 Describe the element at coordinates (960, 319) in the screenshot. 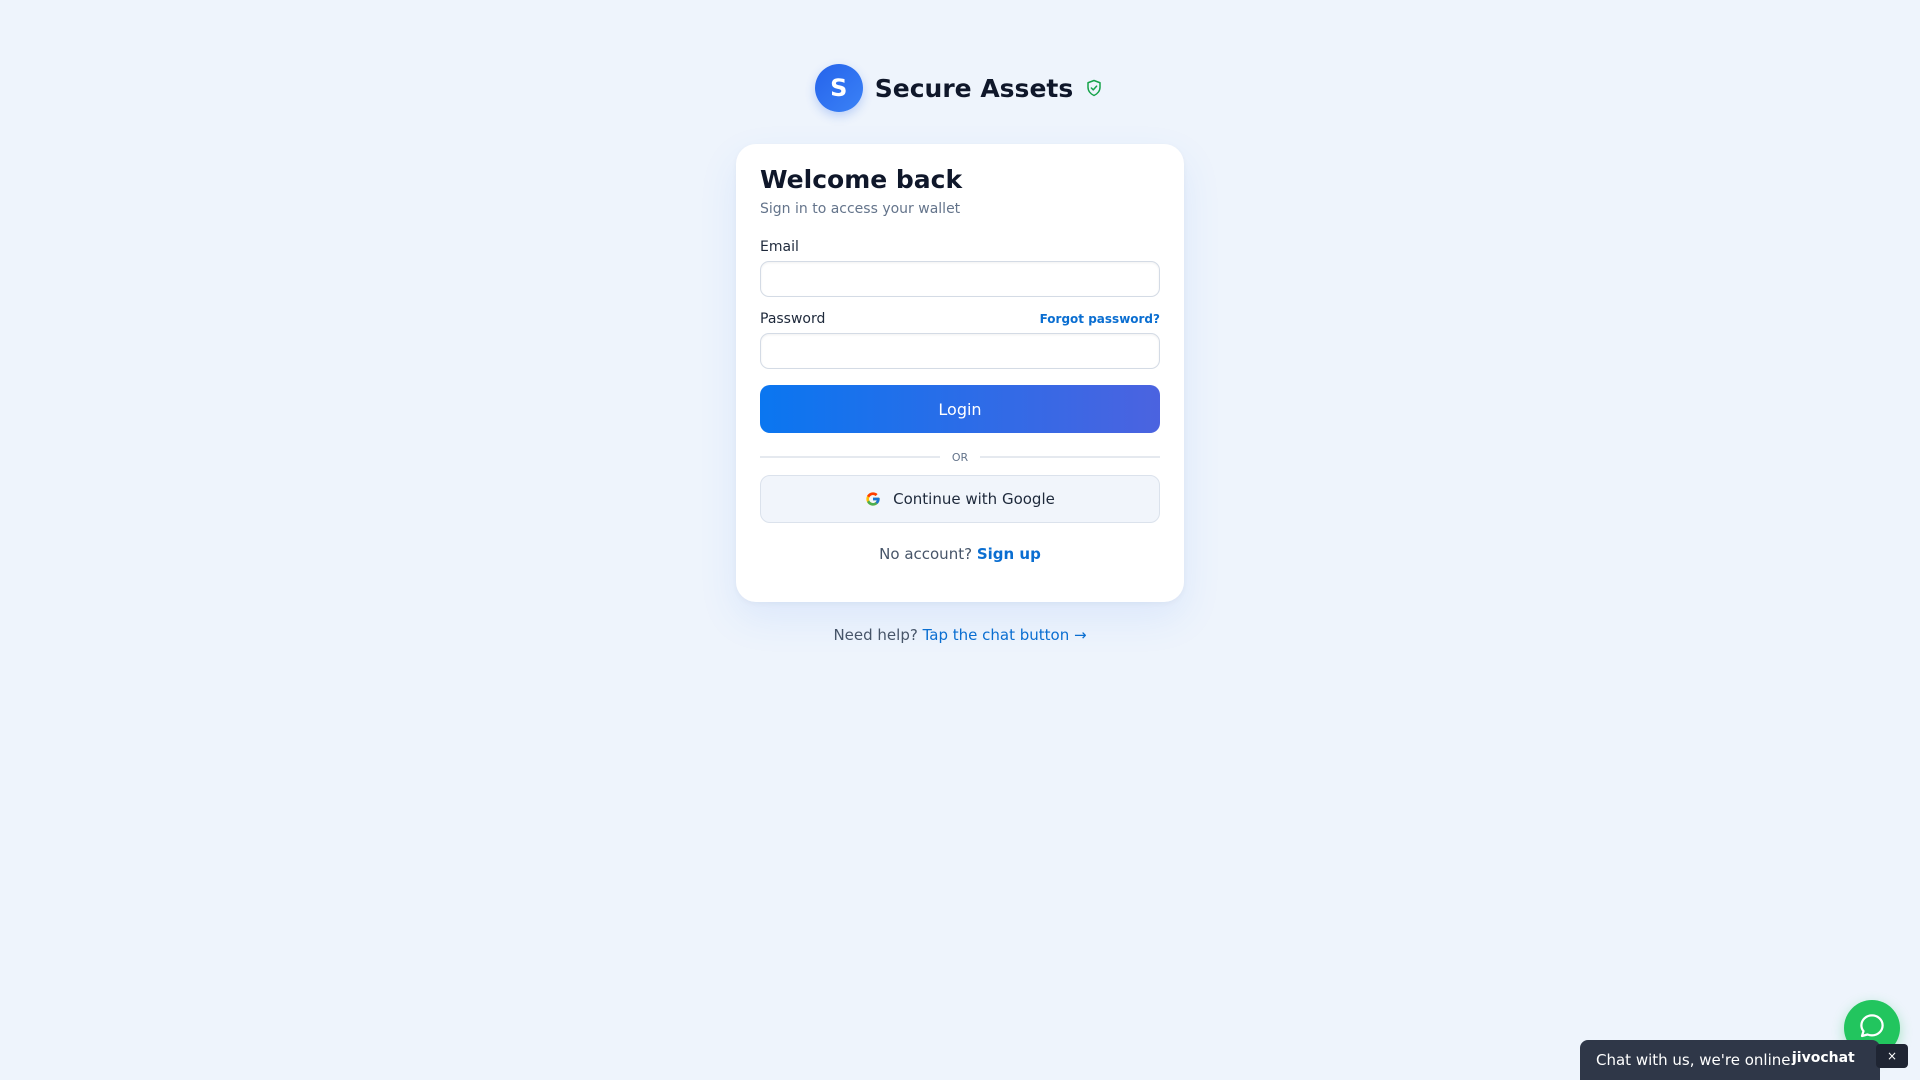

I see `password-label-row: Password Forgot password?` at that location.